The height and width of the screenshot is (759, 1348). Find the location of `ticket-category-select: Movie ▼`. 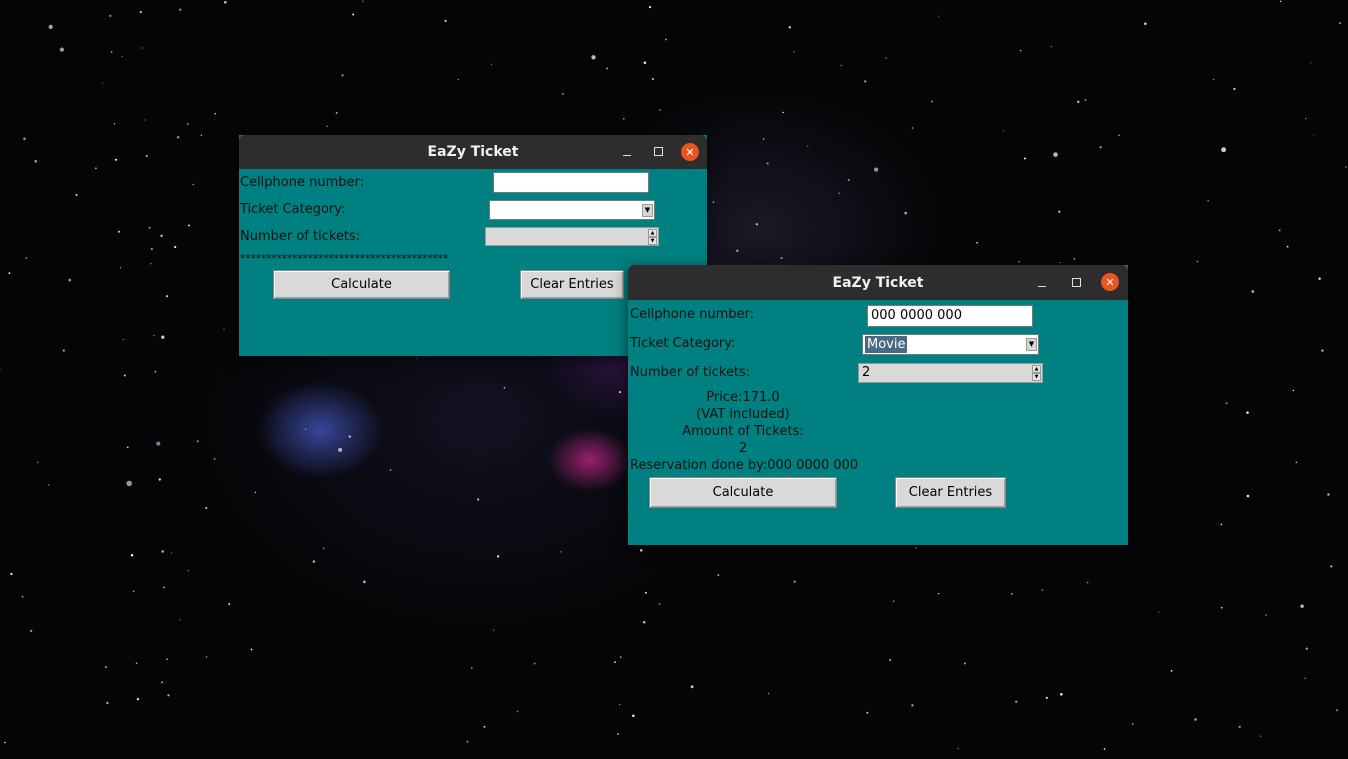

ticket-category-select: Movie ▼ is located at coordinates (950, 344).